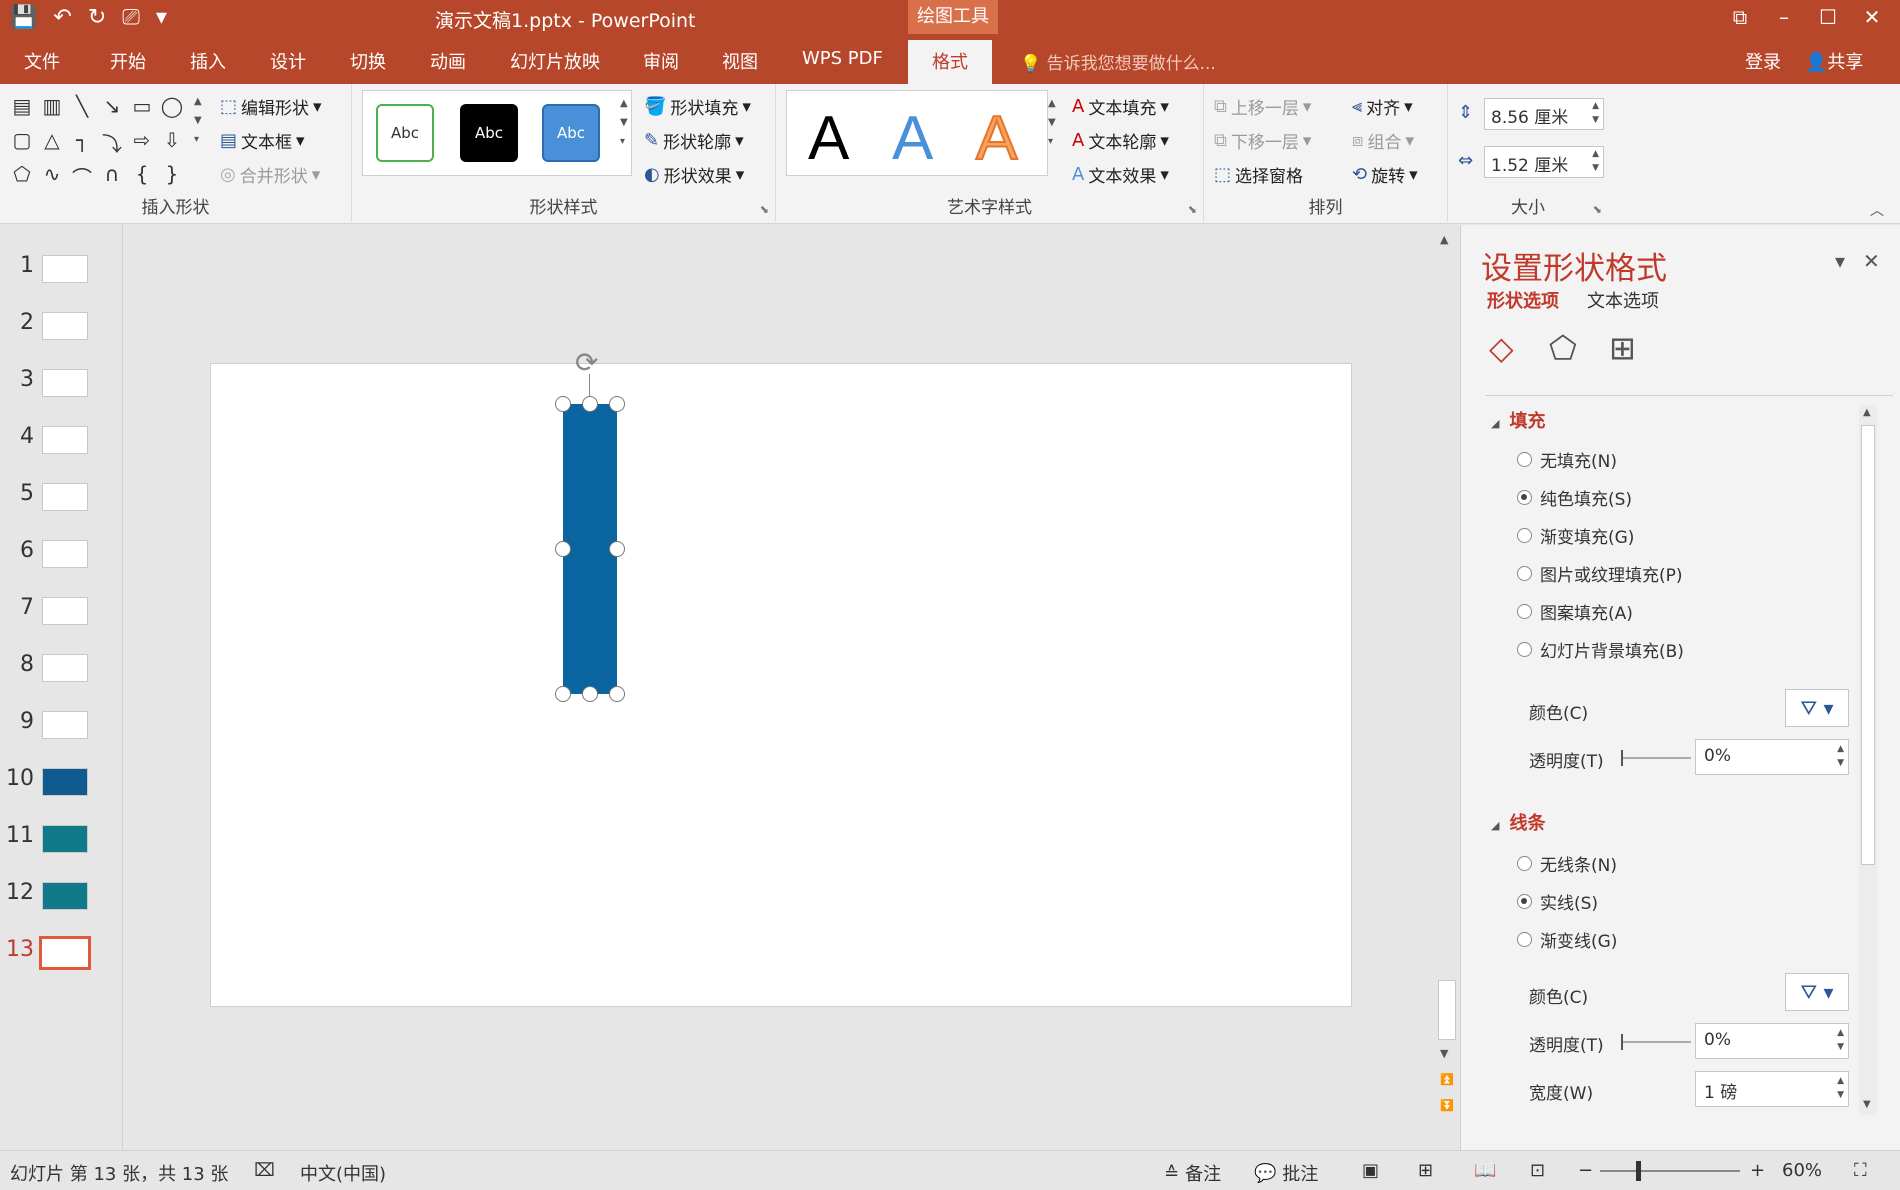  I want to click on comments-button: 💬 批注, so click(1286, 1173).